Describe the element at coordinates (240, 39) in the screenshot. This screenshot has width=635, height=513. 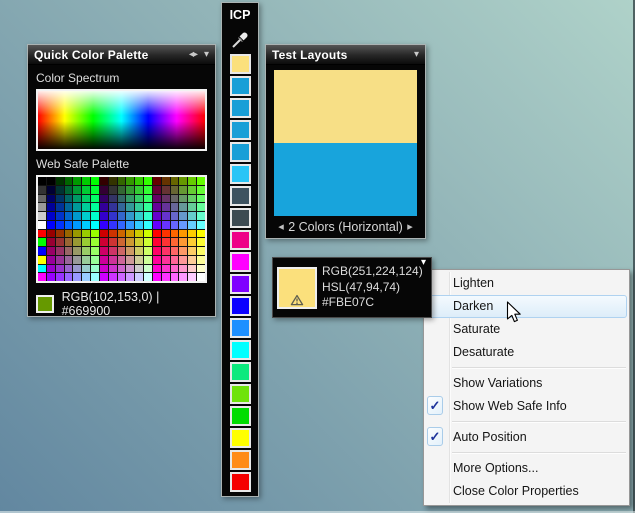
I see `eyedropper-icon` at that location.